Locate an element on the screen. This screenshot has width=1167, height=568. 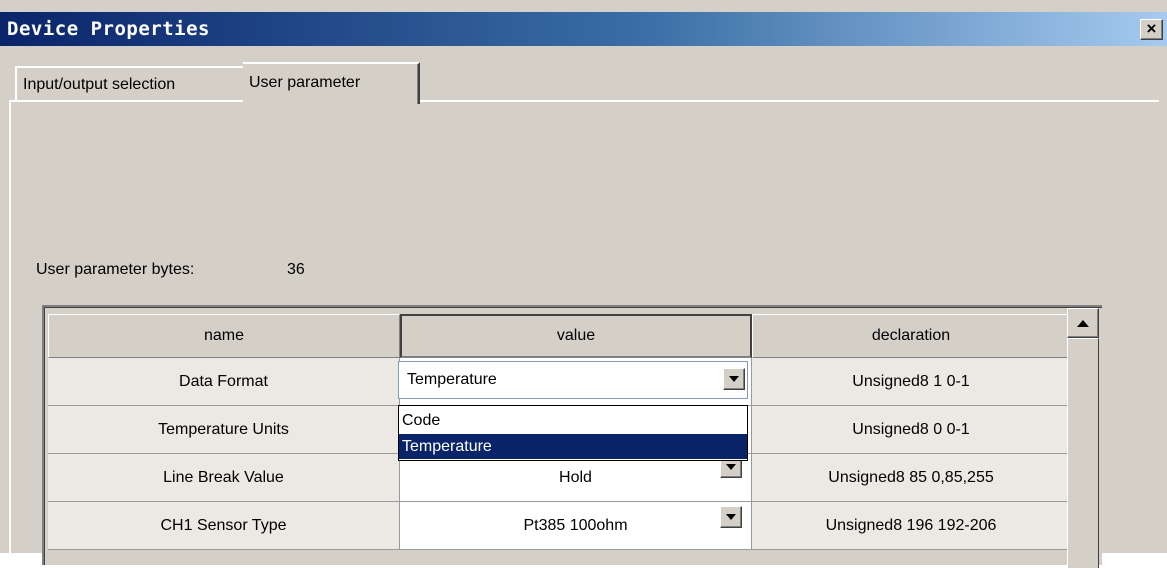
table-row-value-cell: Hold is located at coordinates (576, 478).